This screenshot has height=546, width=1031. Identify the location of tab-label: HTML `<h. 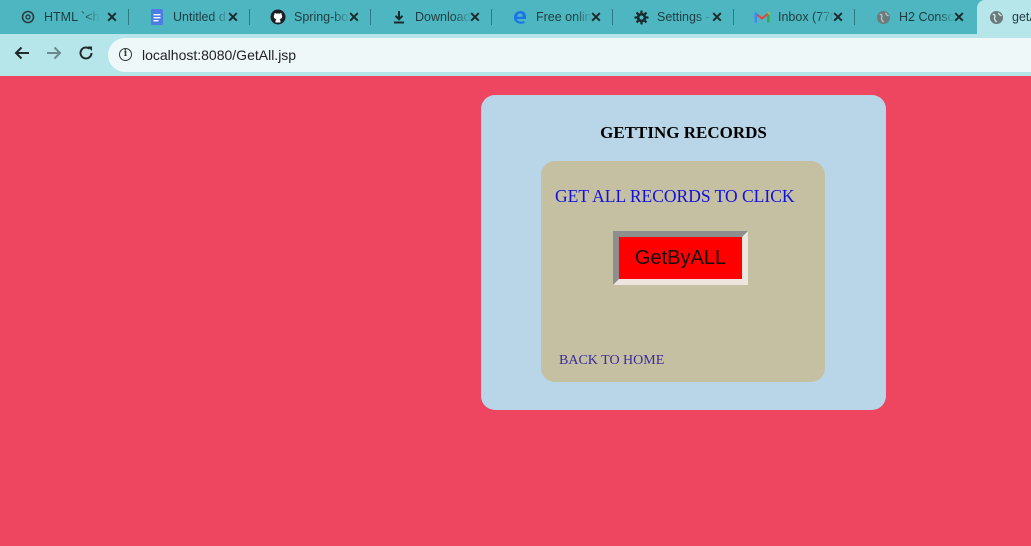
(72, 17).